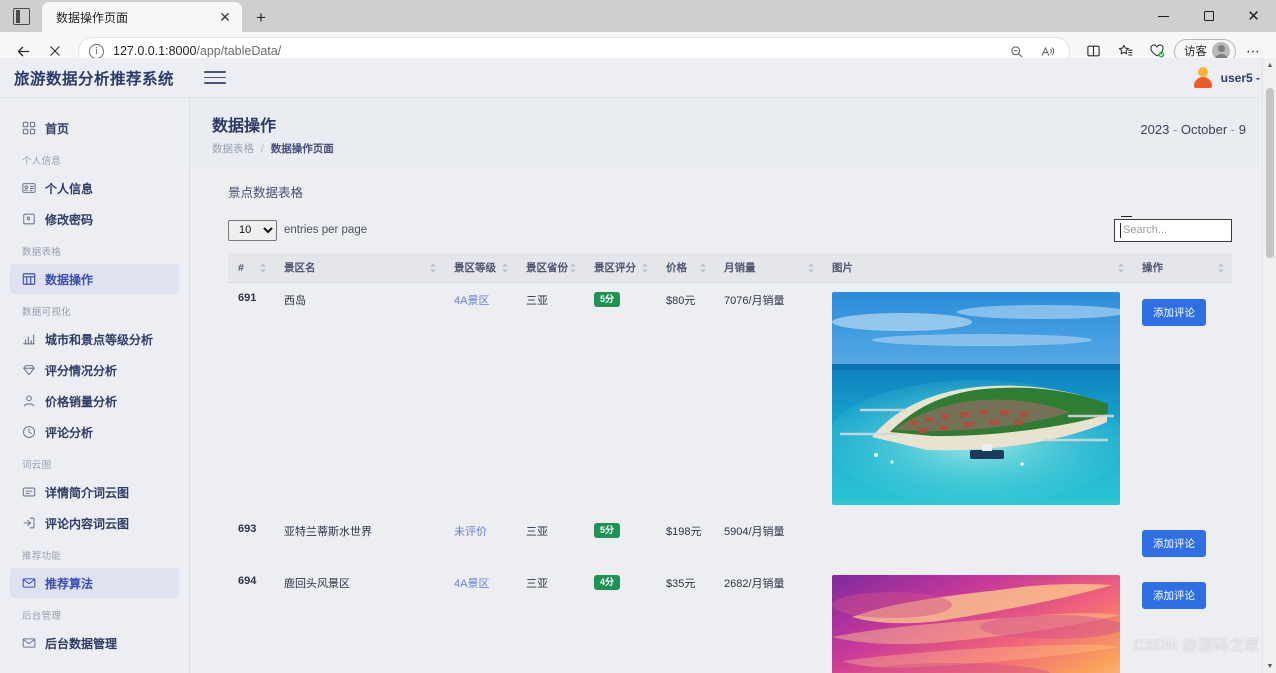 The image size is (1276, 673). I want to click on sidebar-item-15: 推荐算法, so click(94, 583).